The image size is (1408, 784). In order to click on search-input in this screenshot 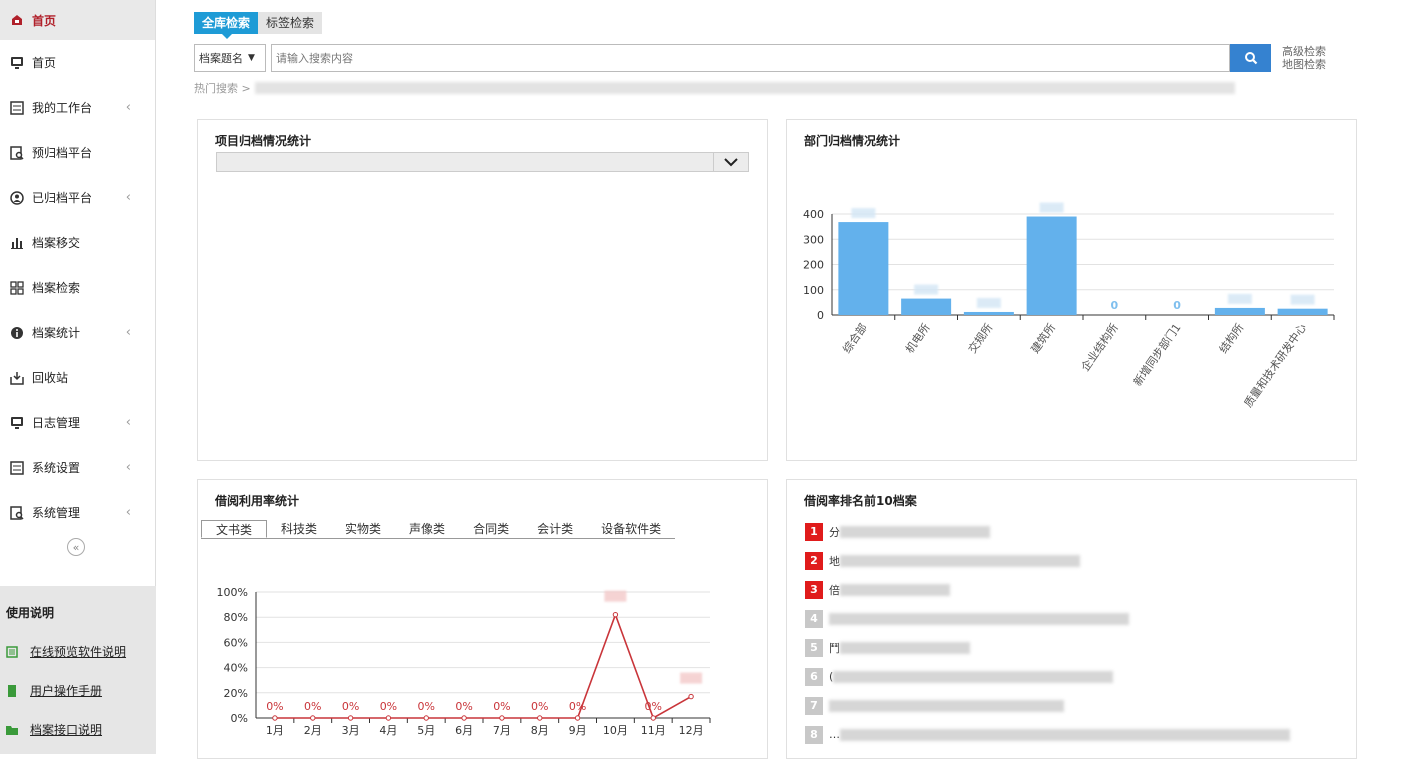, I will do `click(750, 58)`.